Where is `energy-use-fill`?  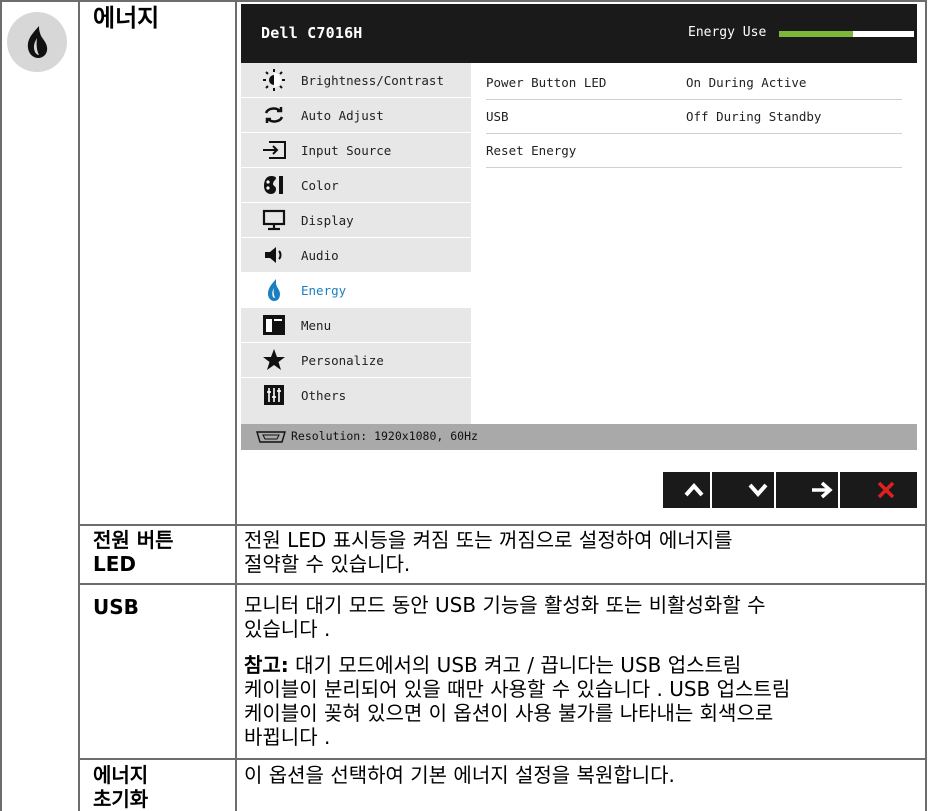
energy-use-fill is located at coordinates (816, 34).